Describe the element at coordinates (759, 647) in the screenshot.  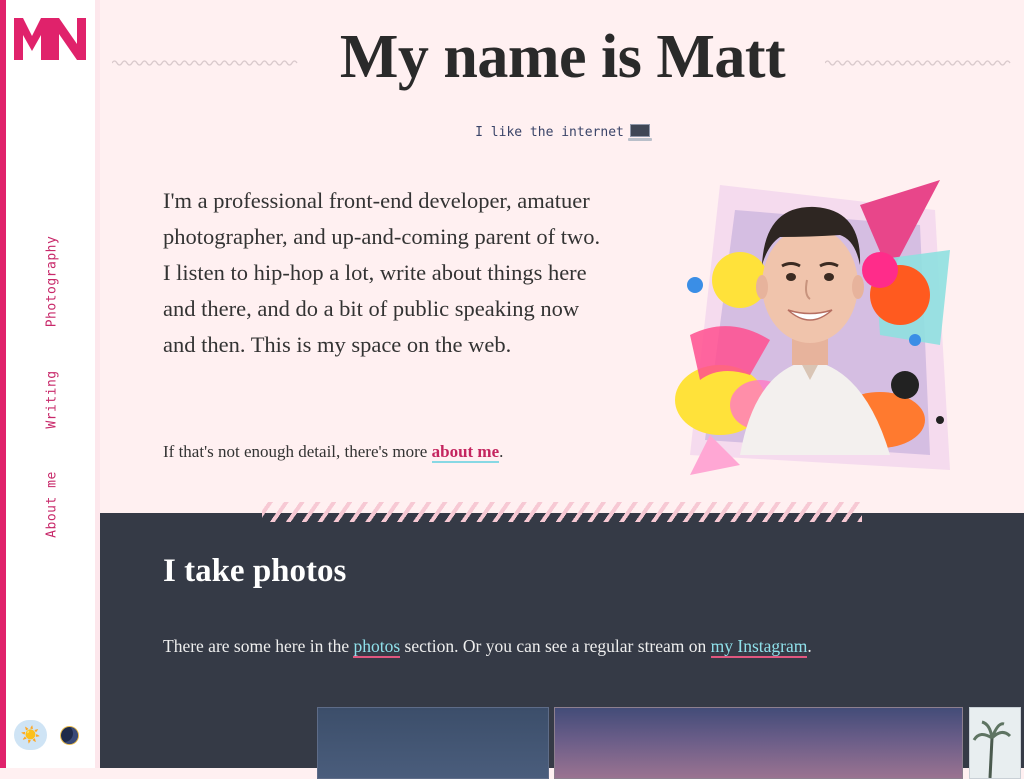
I see `instagram-link: my Instagram` at that location.